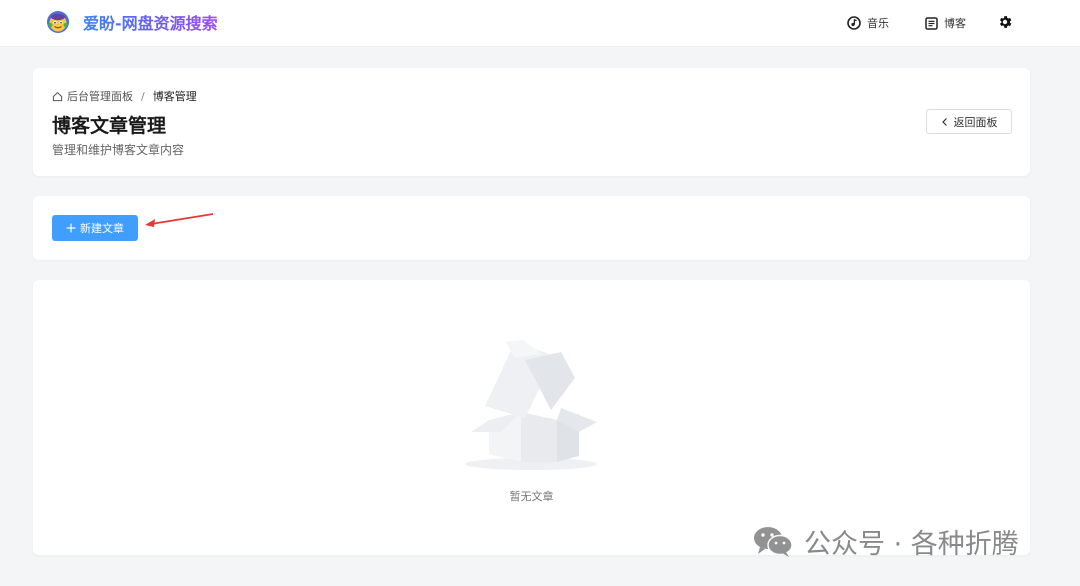 The image size is (1080, 586). I want to click on document-list-icon, so click(931, 23).